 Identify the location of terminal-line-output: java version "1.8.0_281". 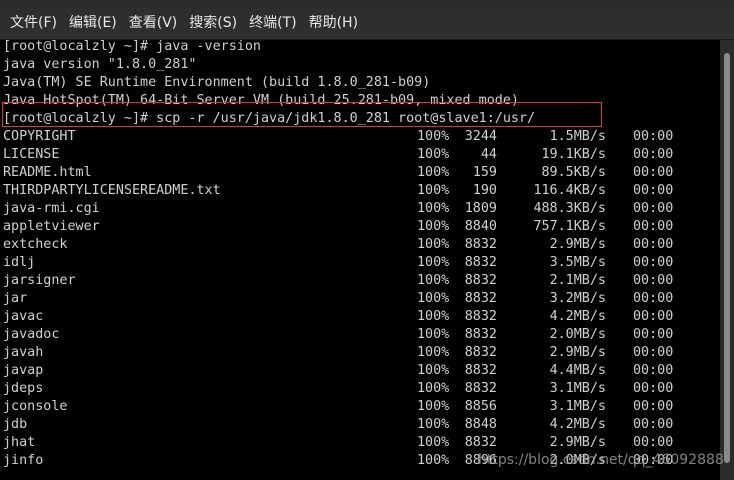
(100, 64).